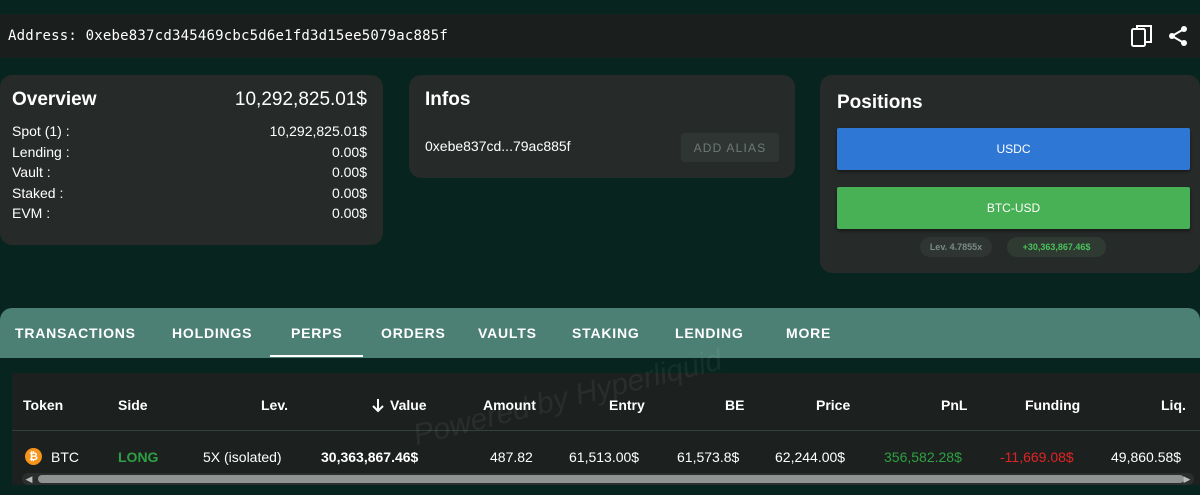 This screenshot has width=1200, height=495. I want to click on positions-title: Positions, so click(880, 102).